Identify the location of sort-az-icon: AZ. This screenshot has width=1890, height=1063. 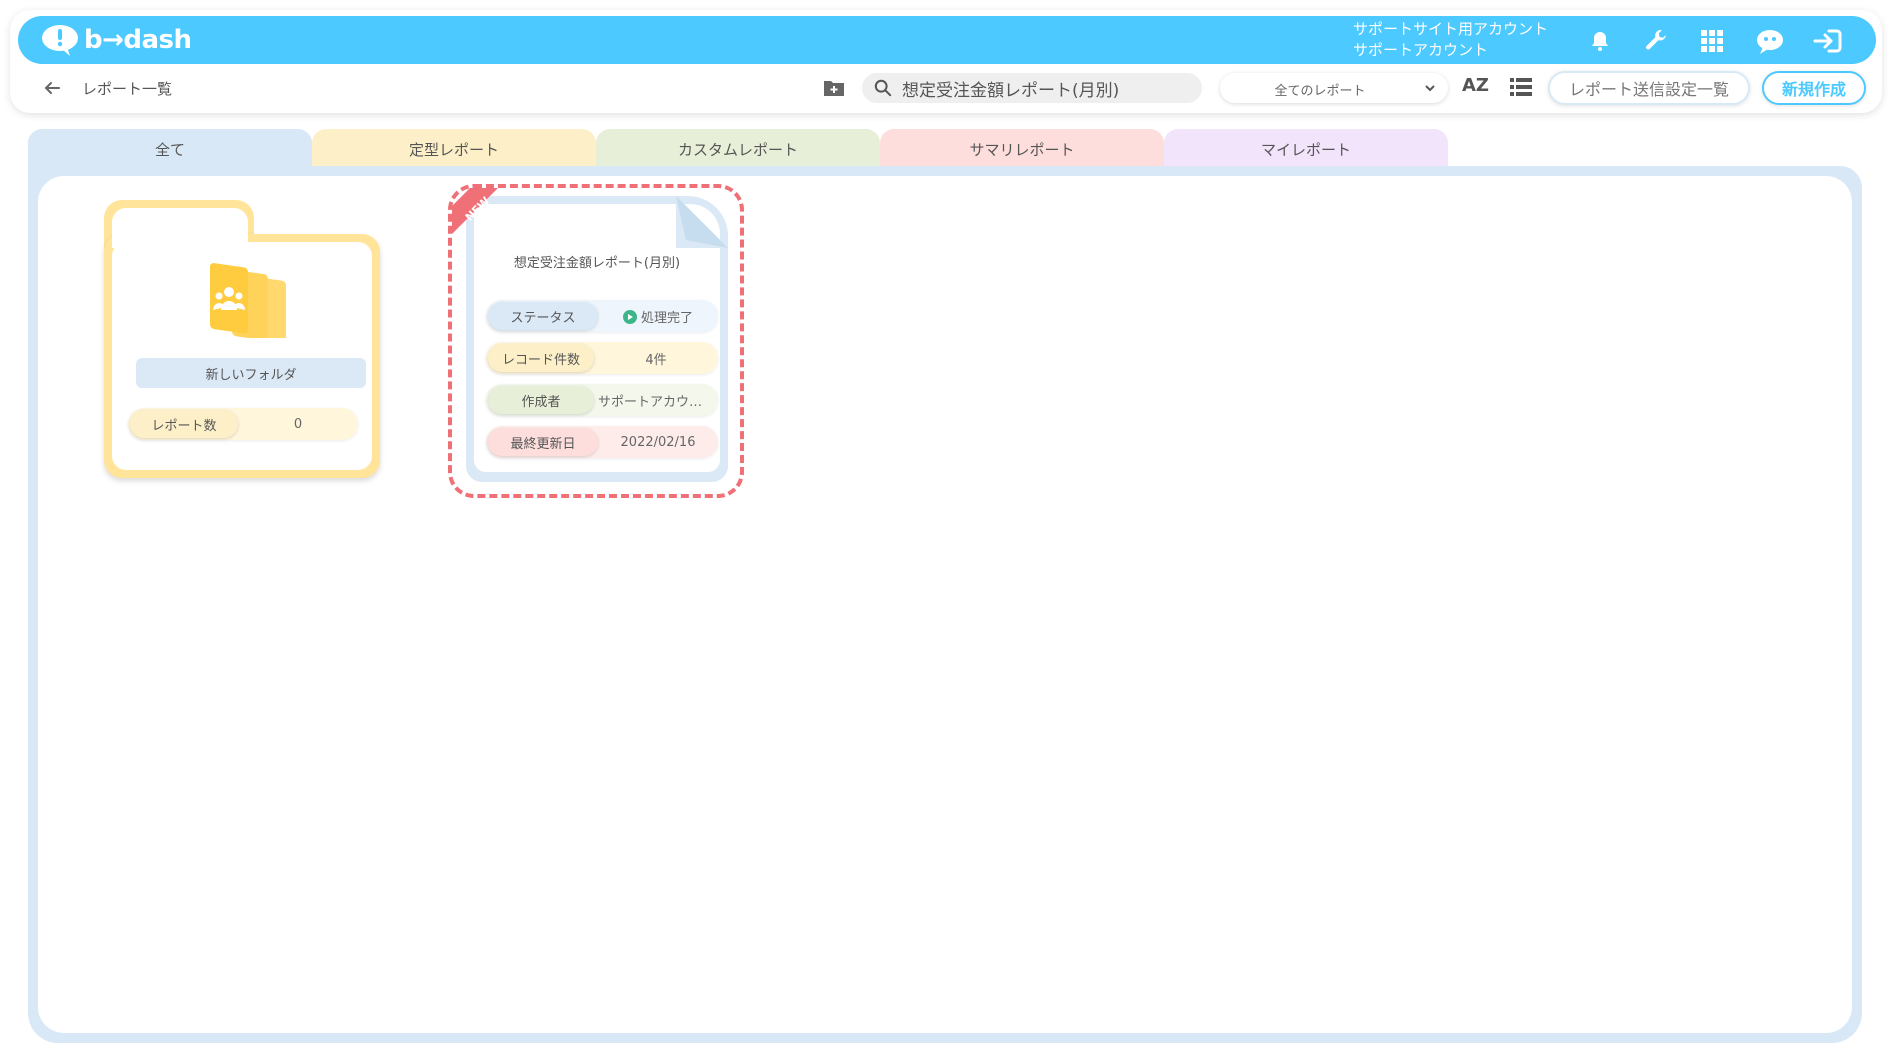
(1475, 85).